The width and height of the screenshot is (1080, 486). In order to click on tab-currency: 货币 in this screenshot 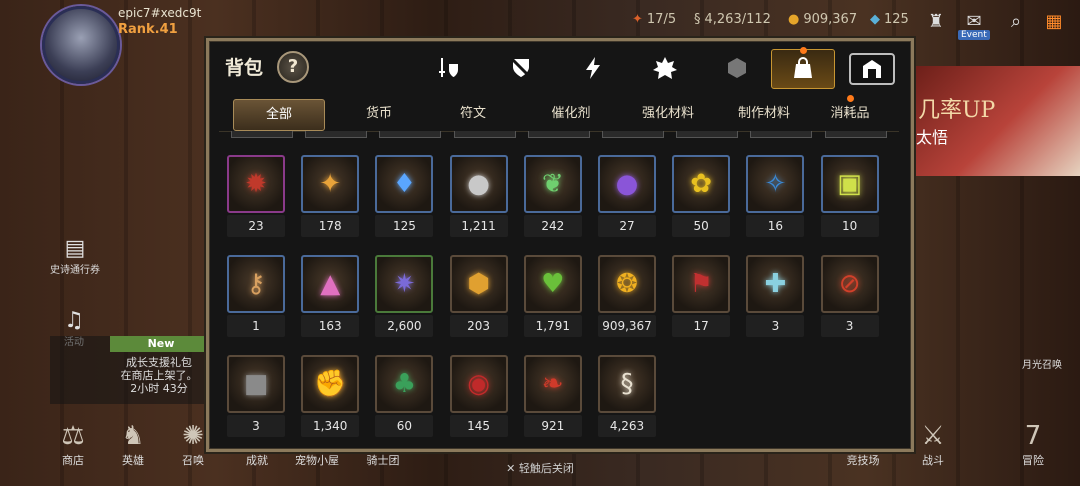, I will do `click(379, 114)`.